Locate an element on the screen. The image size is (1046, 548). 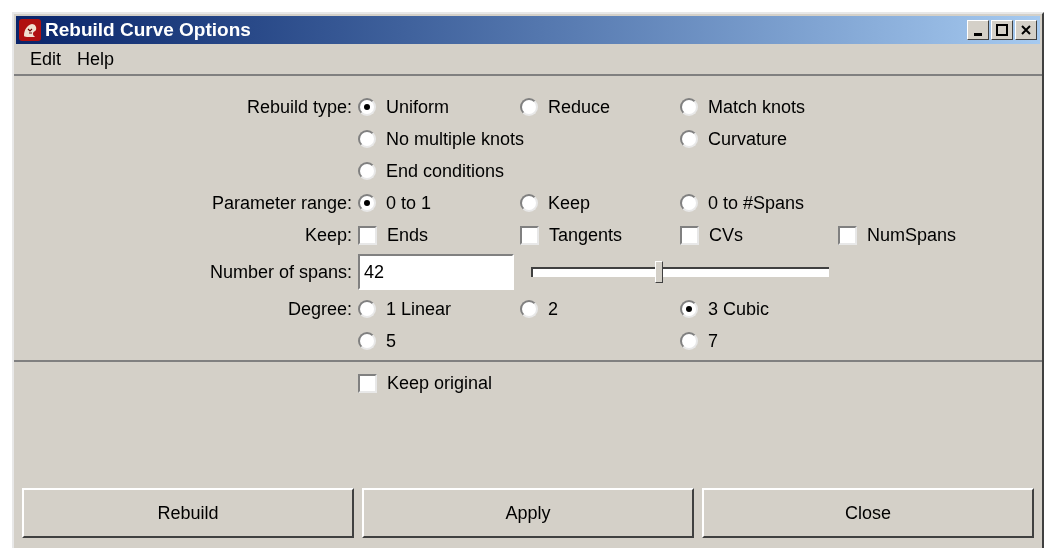
radio-label: Match knots is located at coordinates (757, 107).